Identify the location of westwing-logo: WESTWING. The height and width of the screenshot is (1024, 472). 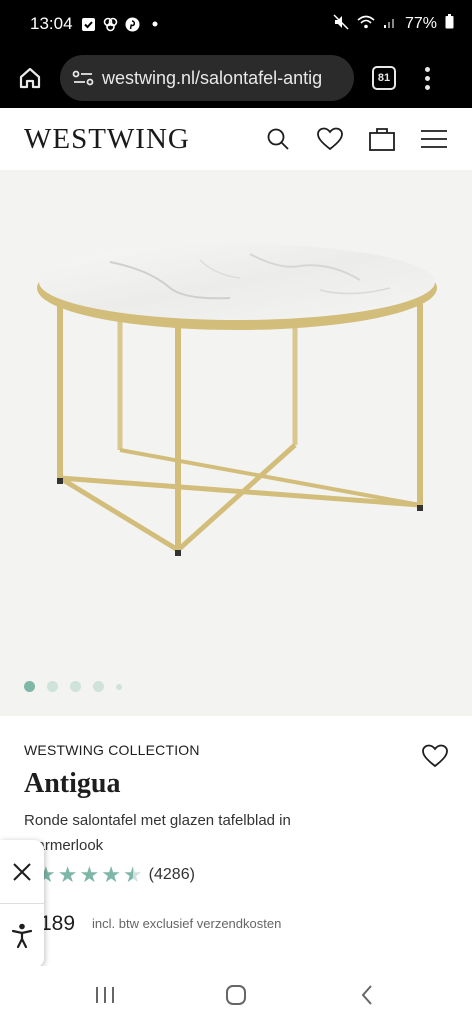
(107, 139).